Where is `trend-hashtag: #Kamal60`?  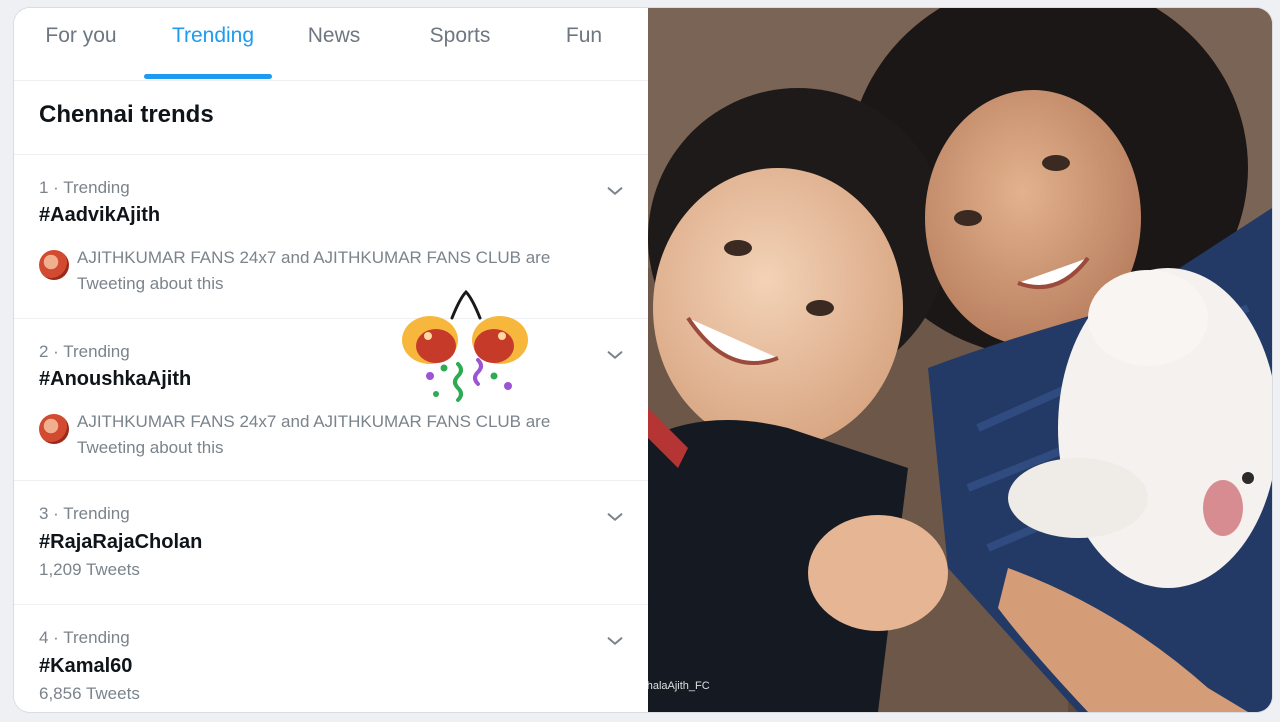
trend-hashtag: #Kamal60 is located at coordinates (85, 666).